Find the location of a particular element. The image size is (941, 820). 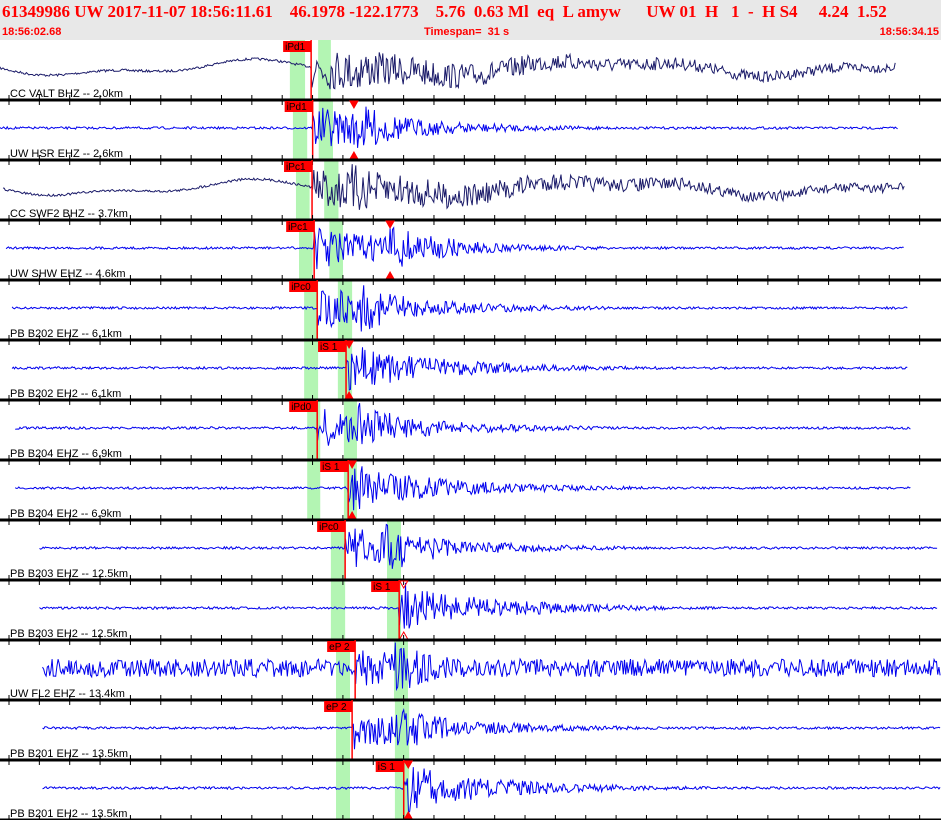

trace-4: UW SHW EHZ -- 4.6km iPc1 is located at coordinates (454, 250).